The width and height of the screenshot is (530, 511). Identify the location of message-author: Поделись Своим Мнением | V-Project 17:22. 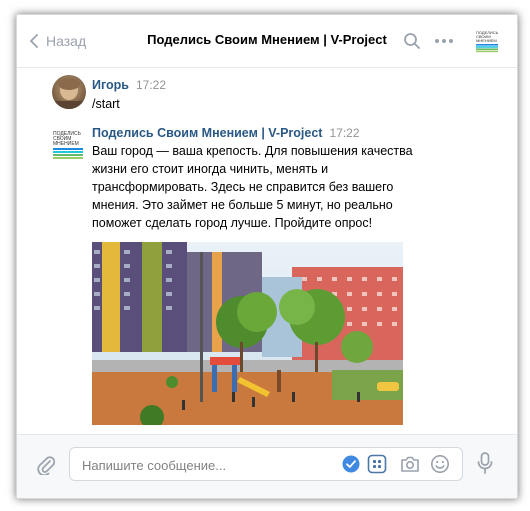
(226, 133).